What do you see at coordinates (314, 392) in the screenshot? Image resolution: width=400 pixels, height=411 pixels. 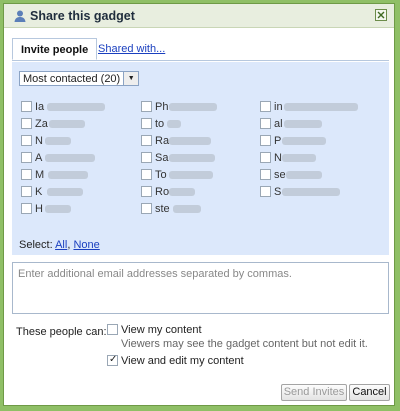 I see `send-invites-button: Send Invites` at bounding box center [314, 392].